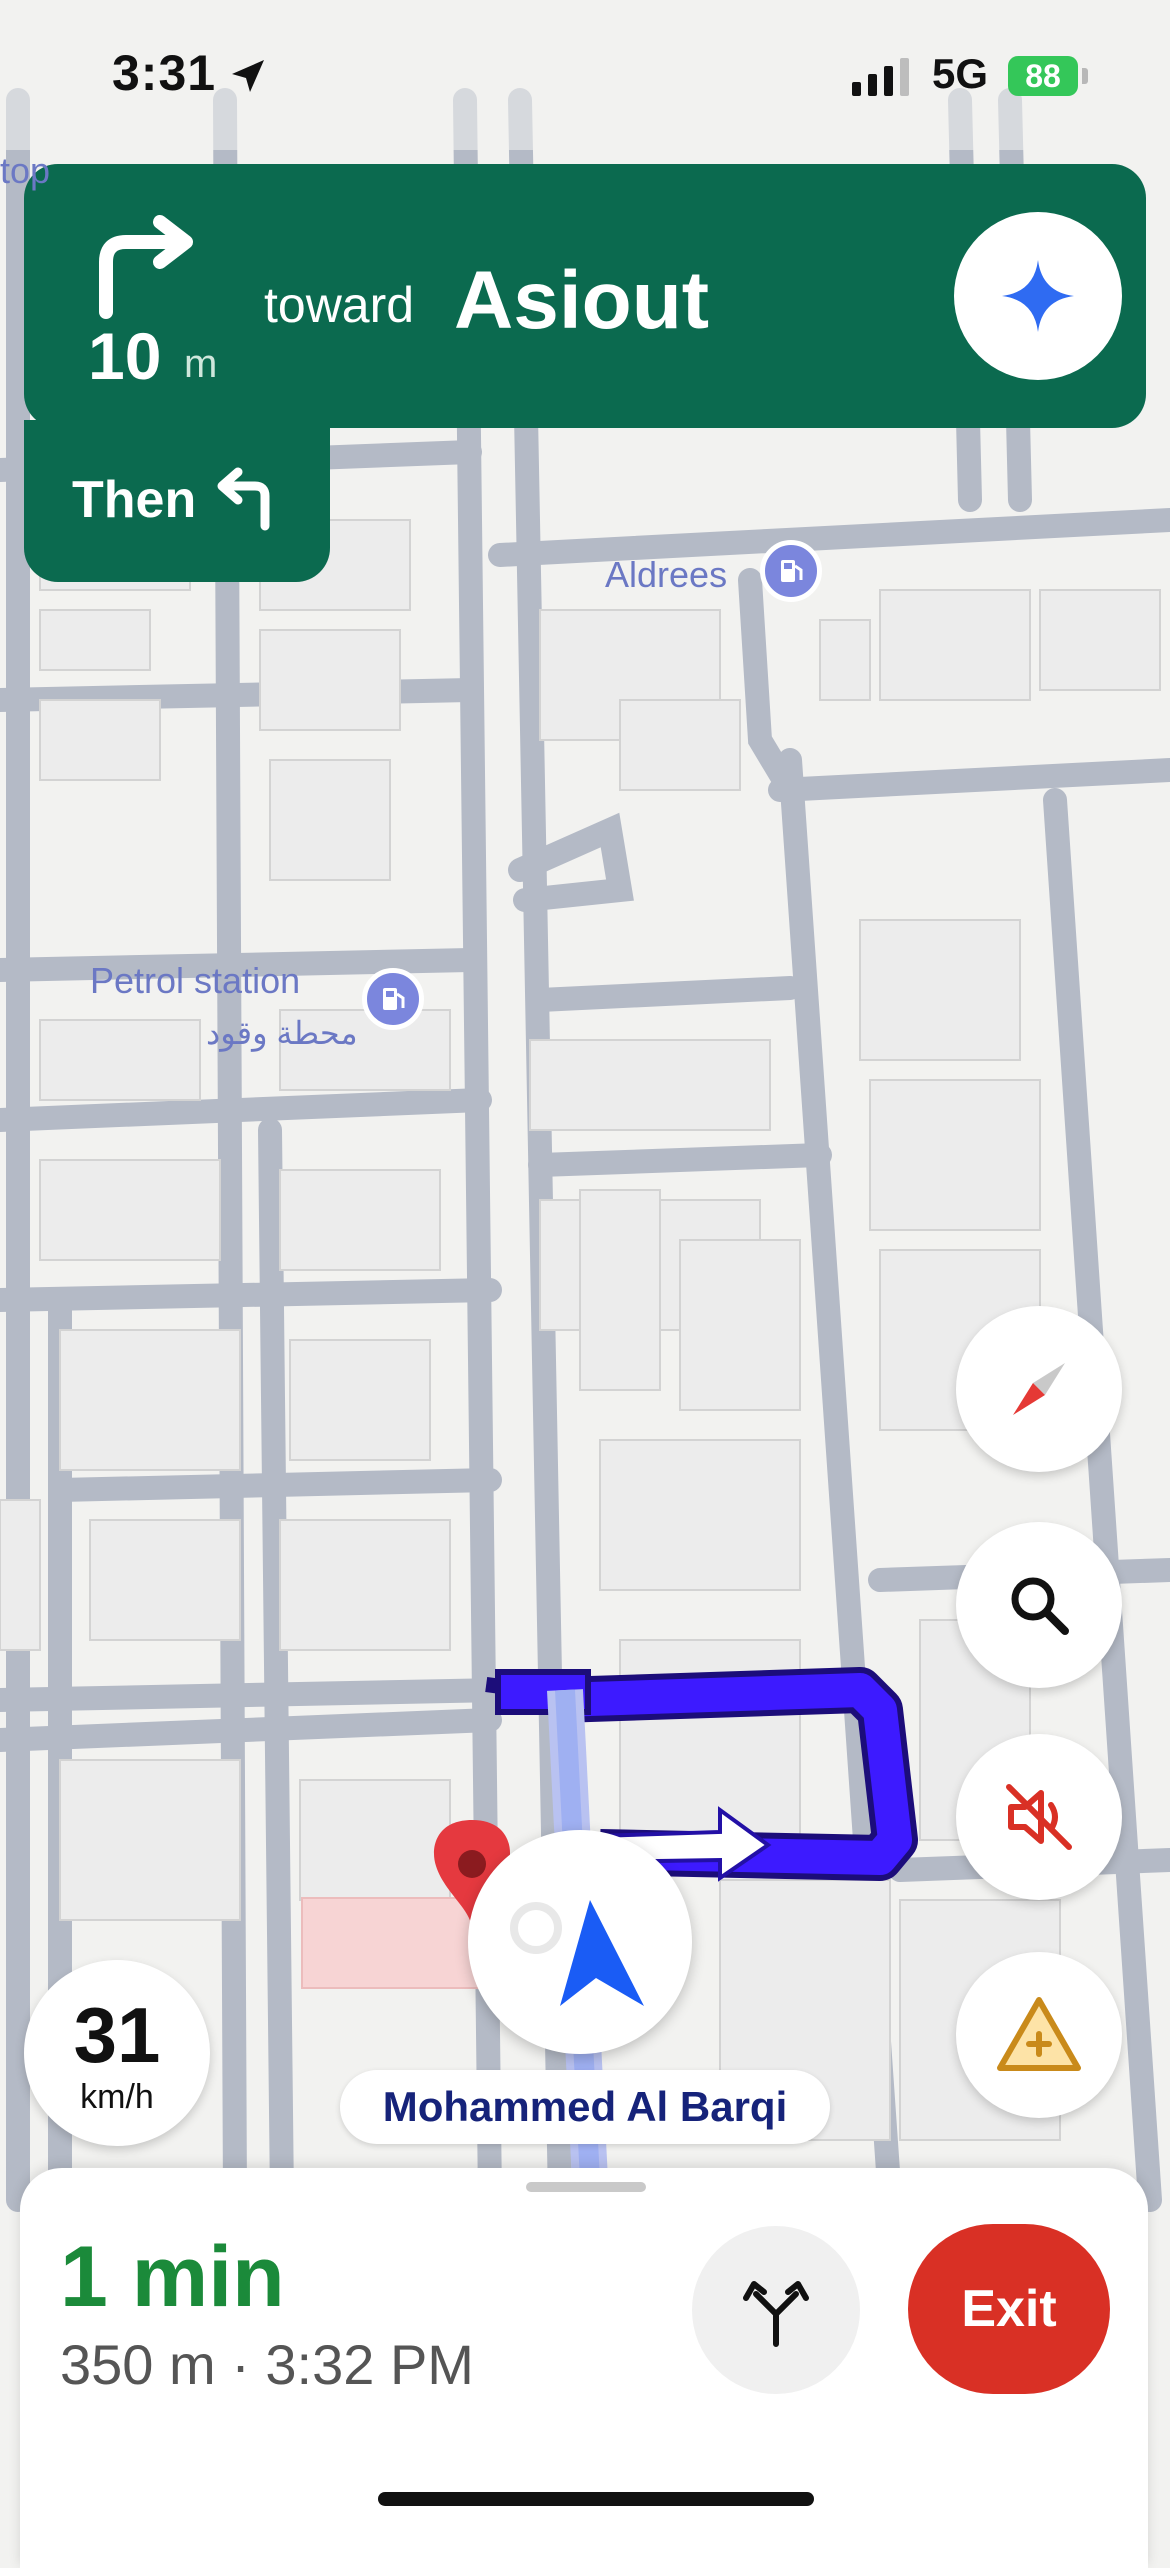 The height and width of the screenshot is (2568, 1170). I want to click on current-location-puck, so click(580, 1942).